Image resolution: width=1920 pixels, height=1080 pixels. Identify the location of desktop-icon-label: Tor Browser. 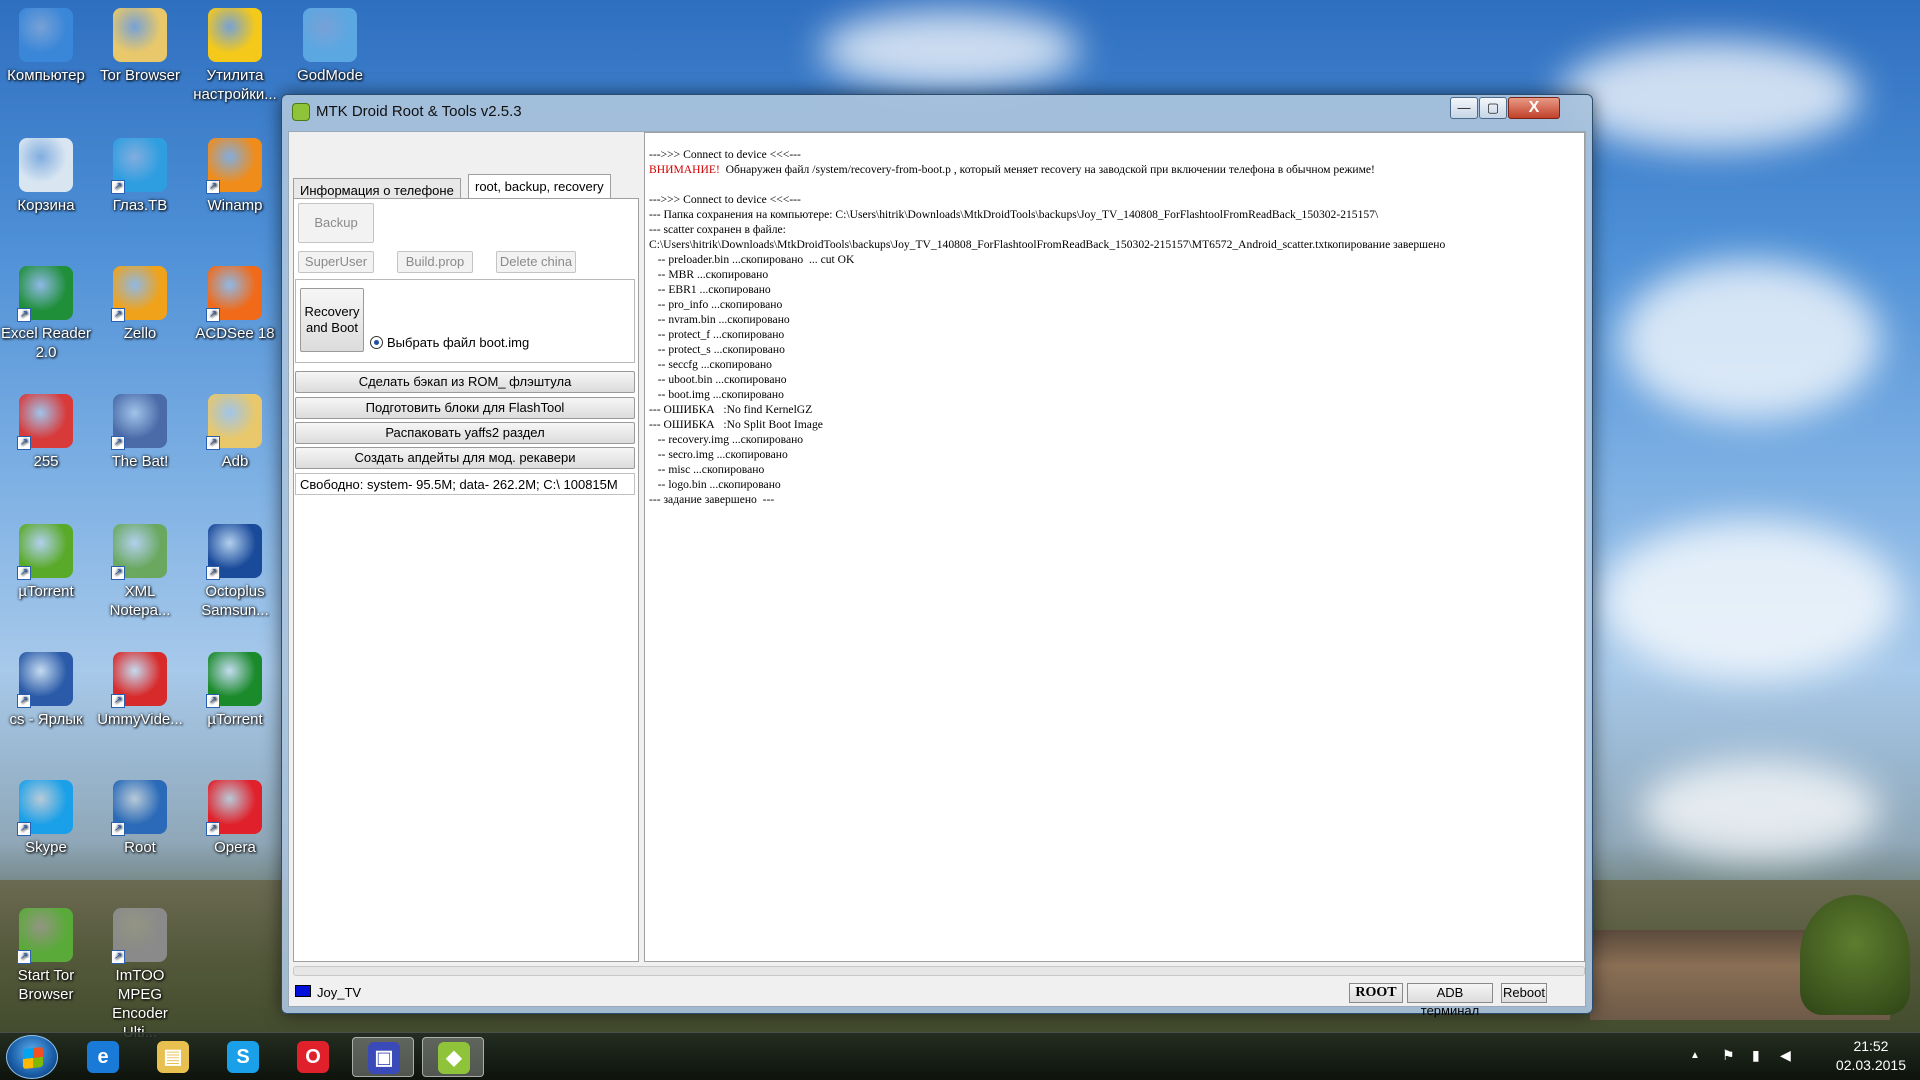
(140, 75).